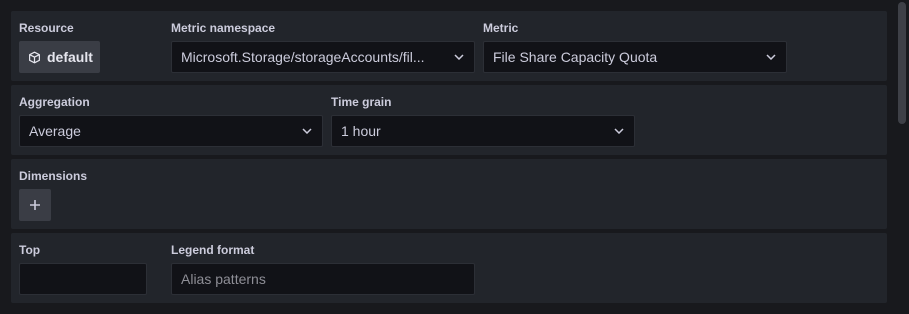 The image size is (909, 314). I want to click on metric-value: File Share Capacity Quota, so click(575, 57).